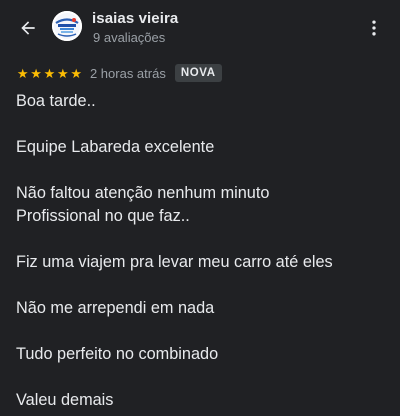 Image resolution: width=400 pixels, height=416 pixels. I want to click on review-line: Não me arrependi em nada, so click(115, 308).